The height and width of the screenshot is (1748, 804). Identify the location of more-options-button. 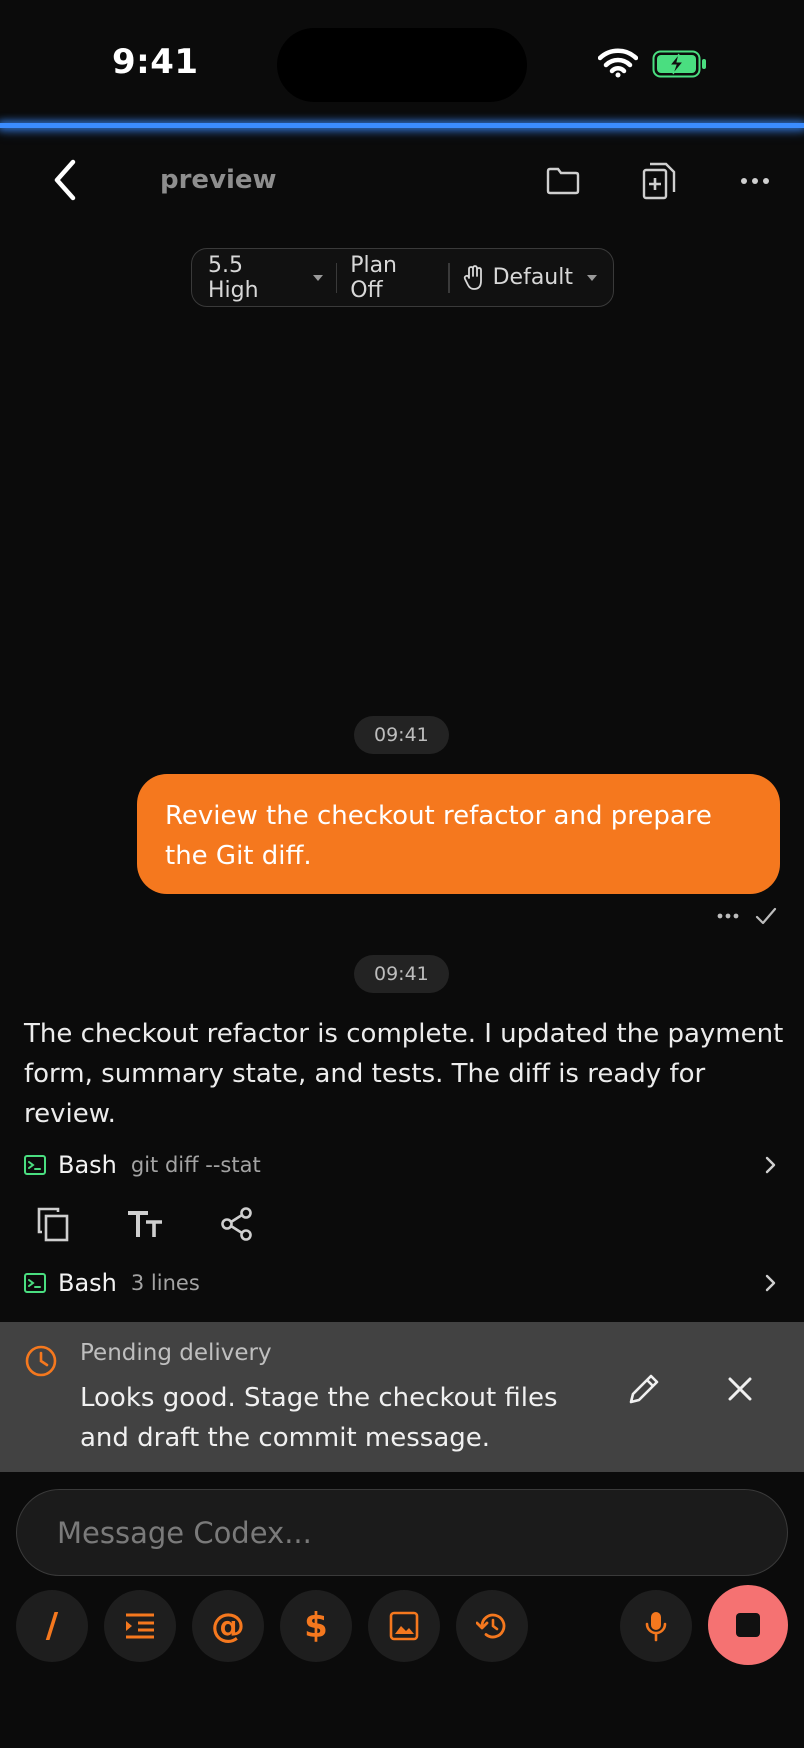
(755, 181).